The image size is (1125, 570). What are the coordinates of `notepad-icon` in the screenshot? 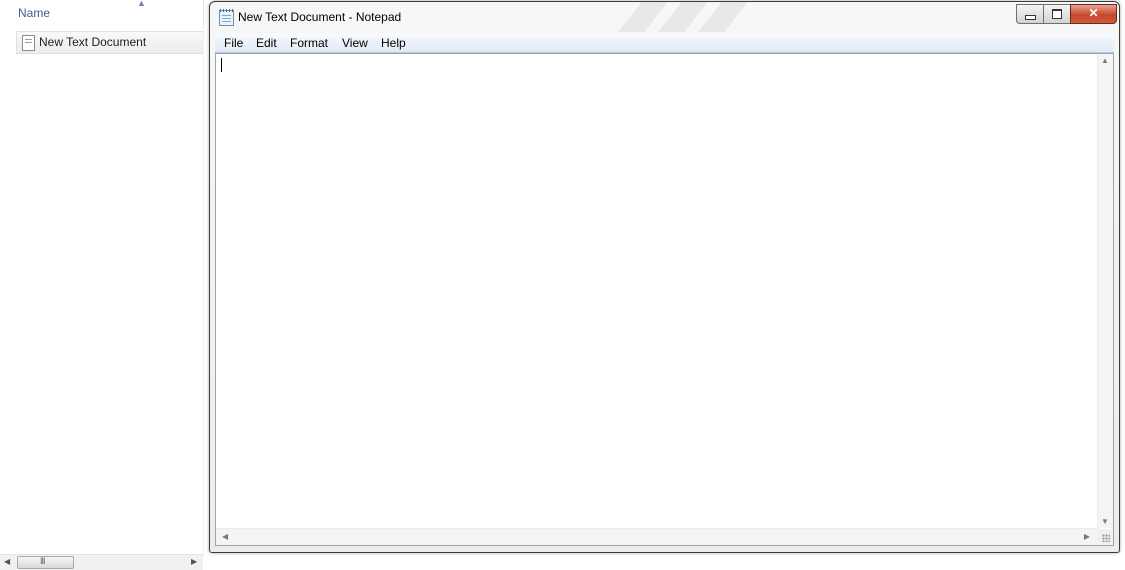 It's located at (226, 17).